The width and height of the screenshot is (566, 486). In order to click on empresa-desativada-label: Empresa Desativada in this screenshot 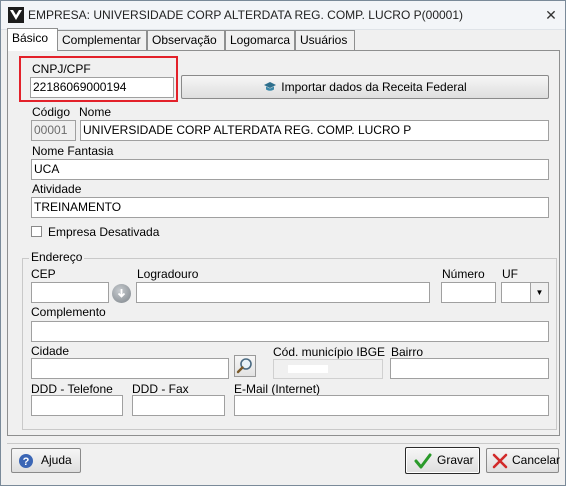, I will do `click(104, 232)`.